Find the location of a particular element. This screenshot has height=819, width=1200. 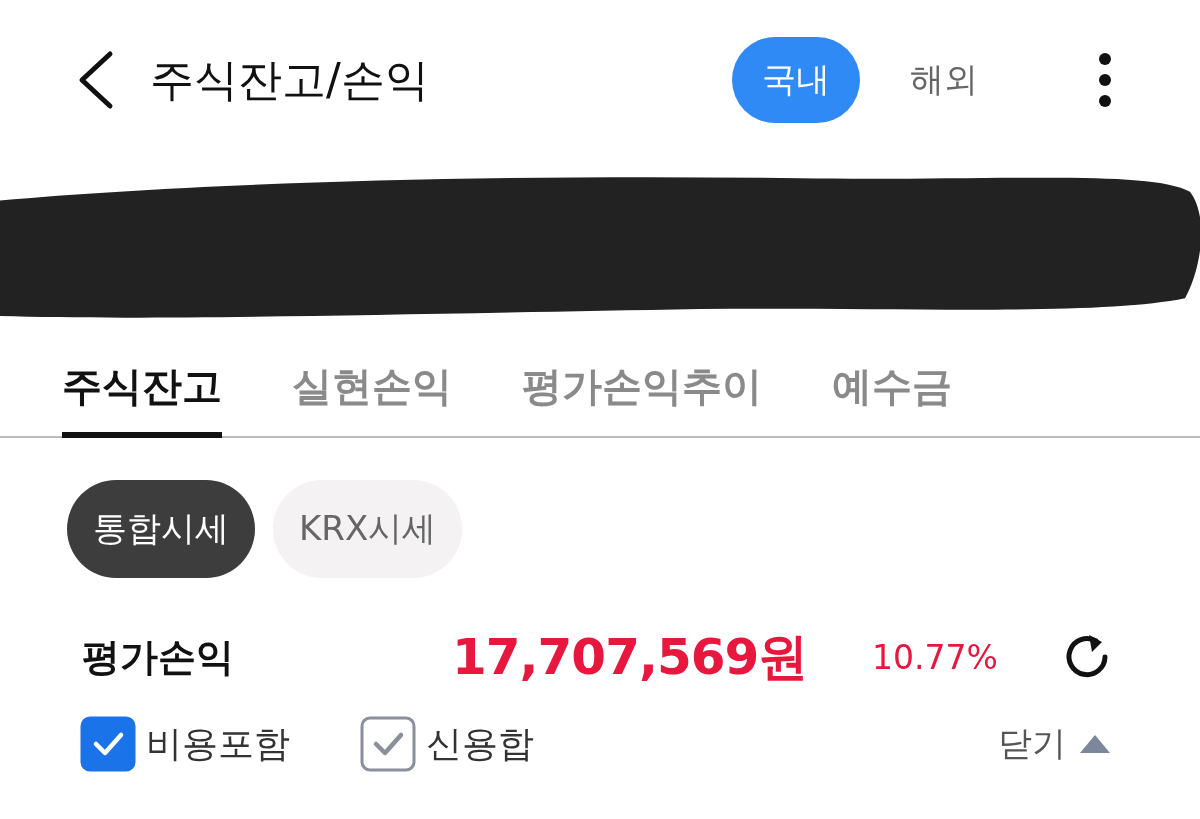

option-label: 신용합 is located at coordinates (480, 743).